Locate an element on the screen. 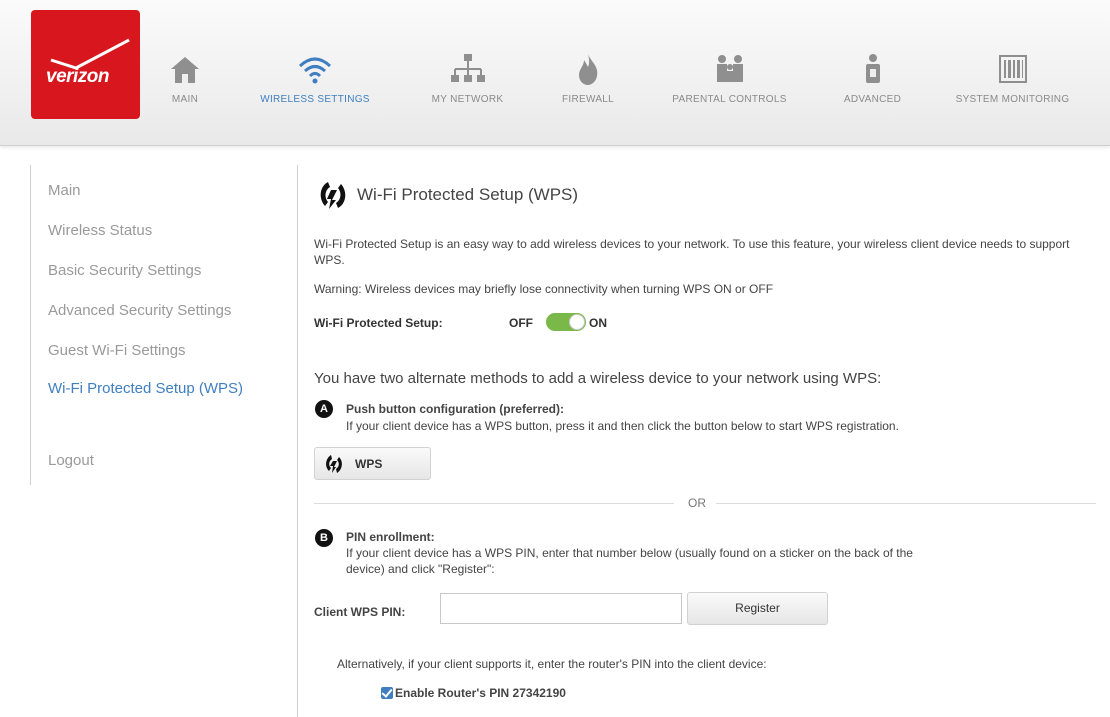 Image resolution: width=1110 pixels, height=717 pixels. badge-a: A is located at coordinates (324, 409).